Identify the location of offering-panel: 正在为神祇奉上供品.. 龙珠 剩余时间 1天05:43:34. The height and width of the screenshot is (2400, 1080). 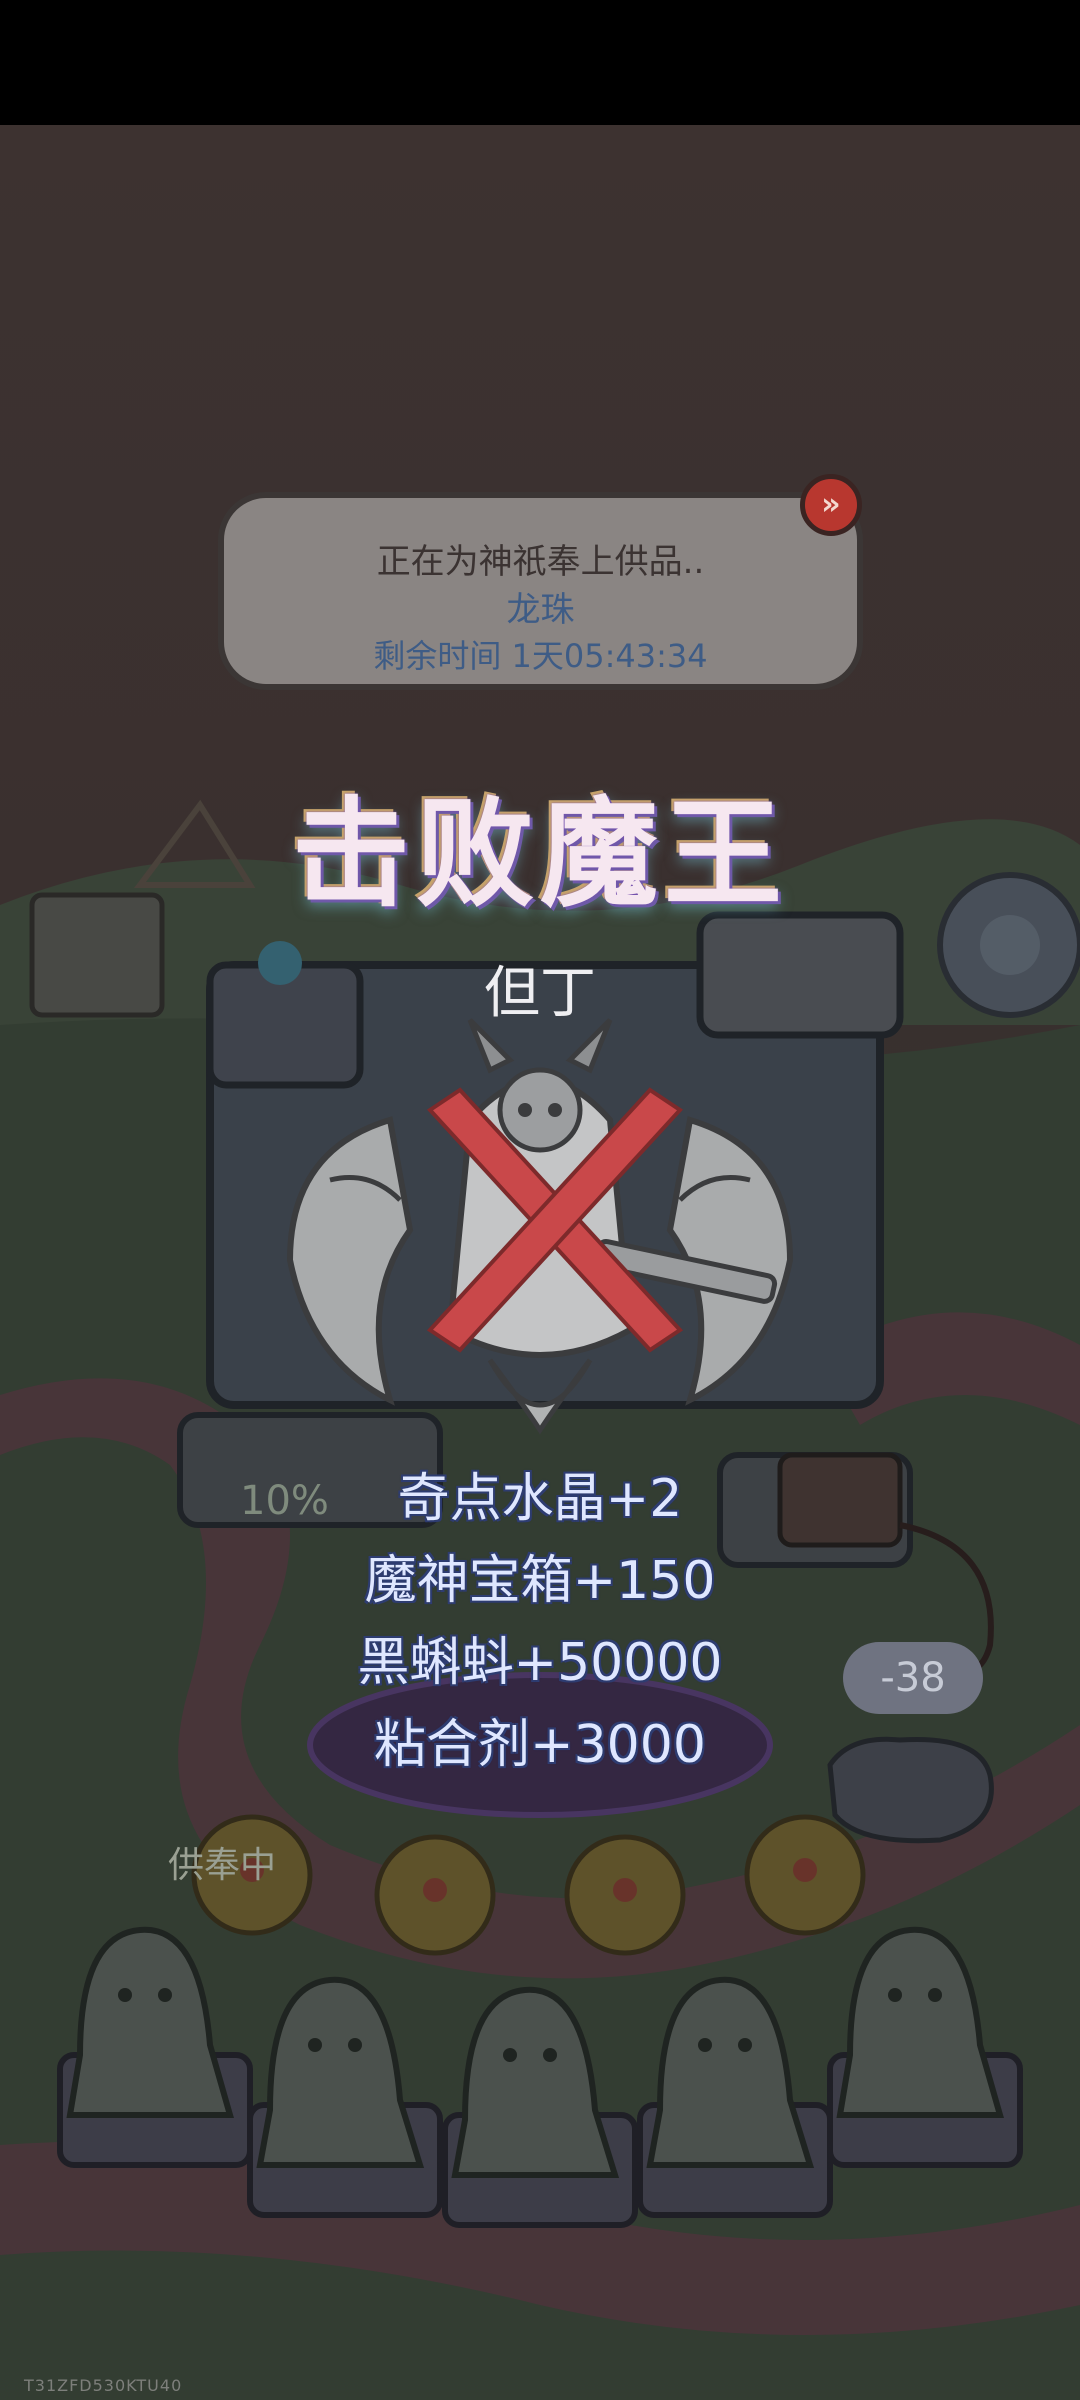
(540, 591).